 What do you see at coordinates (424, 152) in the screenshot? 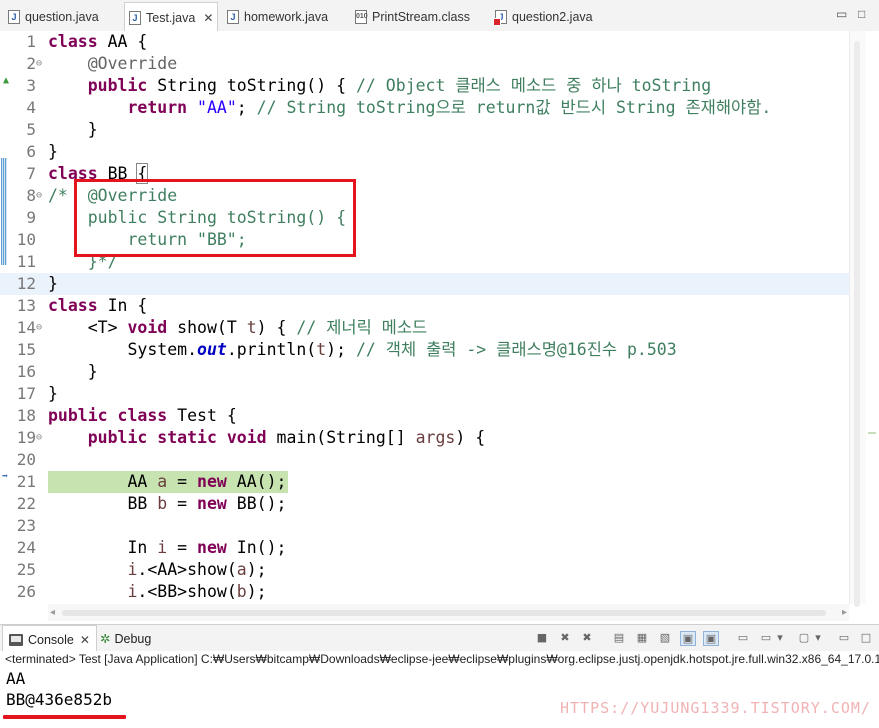
I see `code-line: 6 }` at bounding box center [424, 152].